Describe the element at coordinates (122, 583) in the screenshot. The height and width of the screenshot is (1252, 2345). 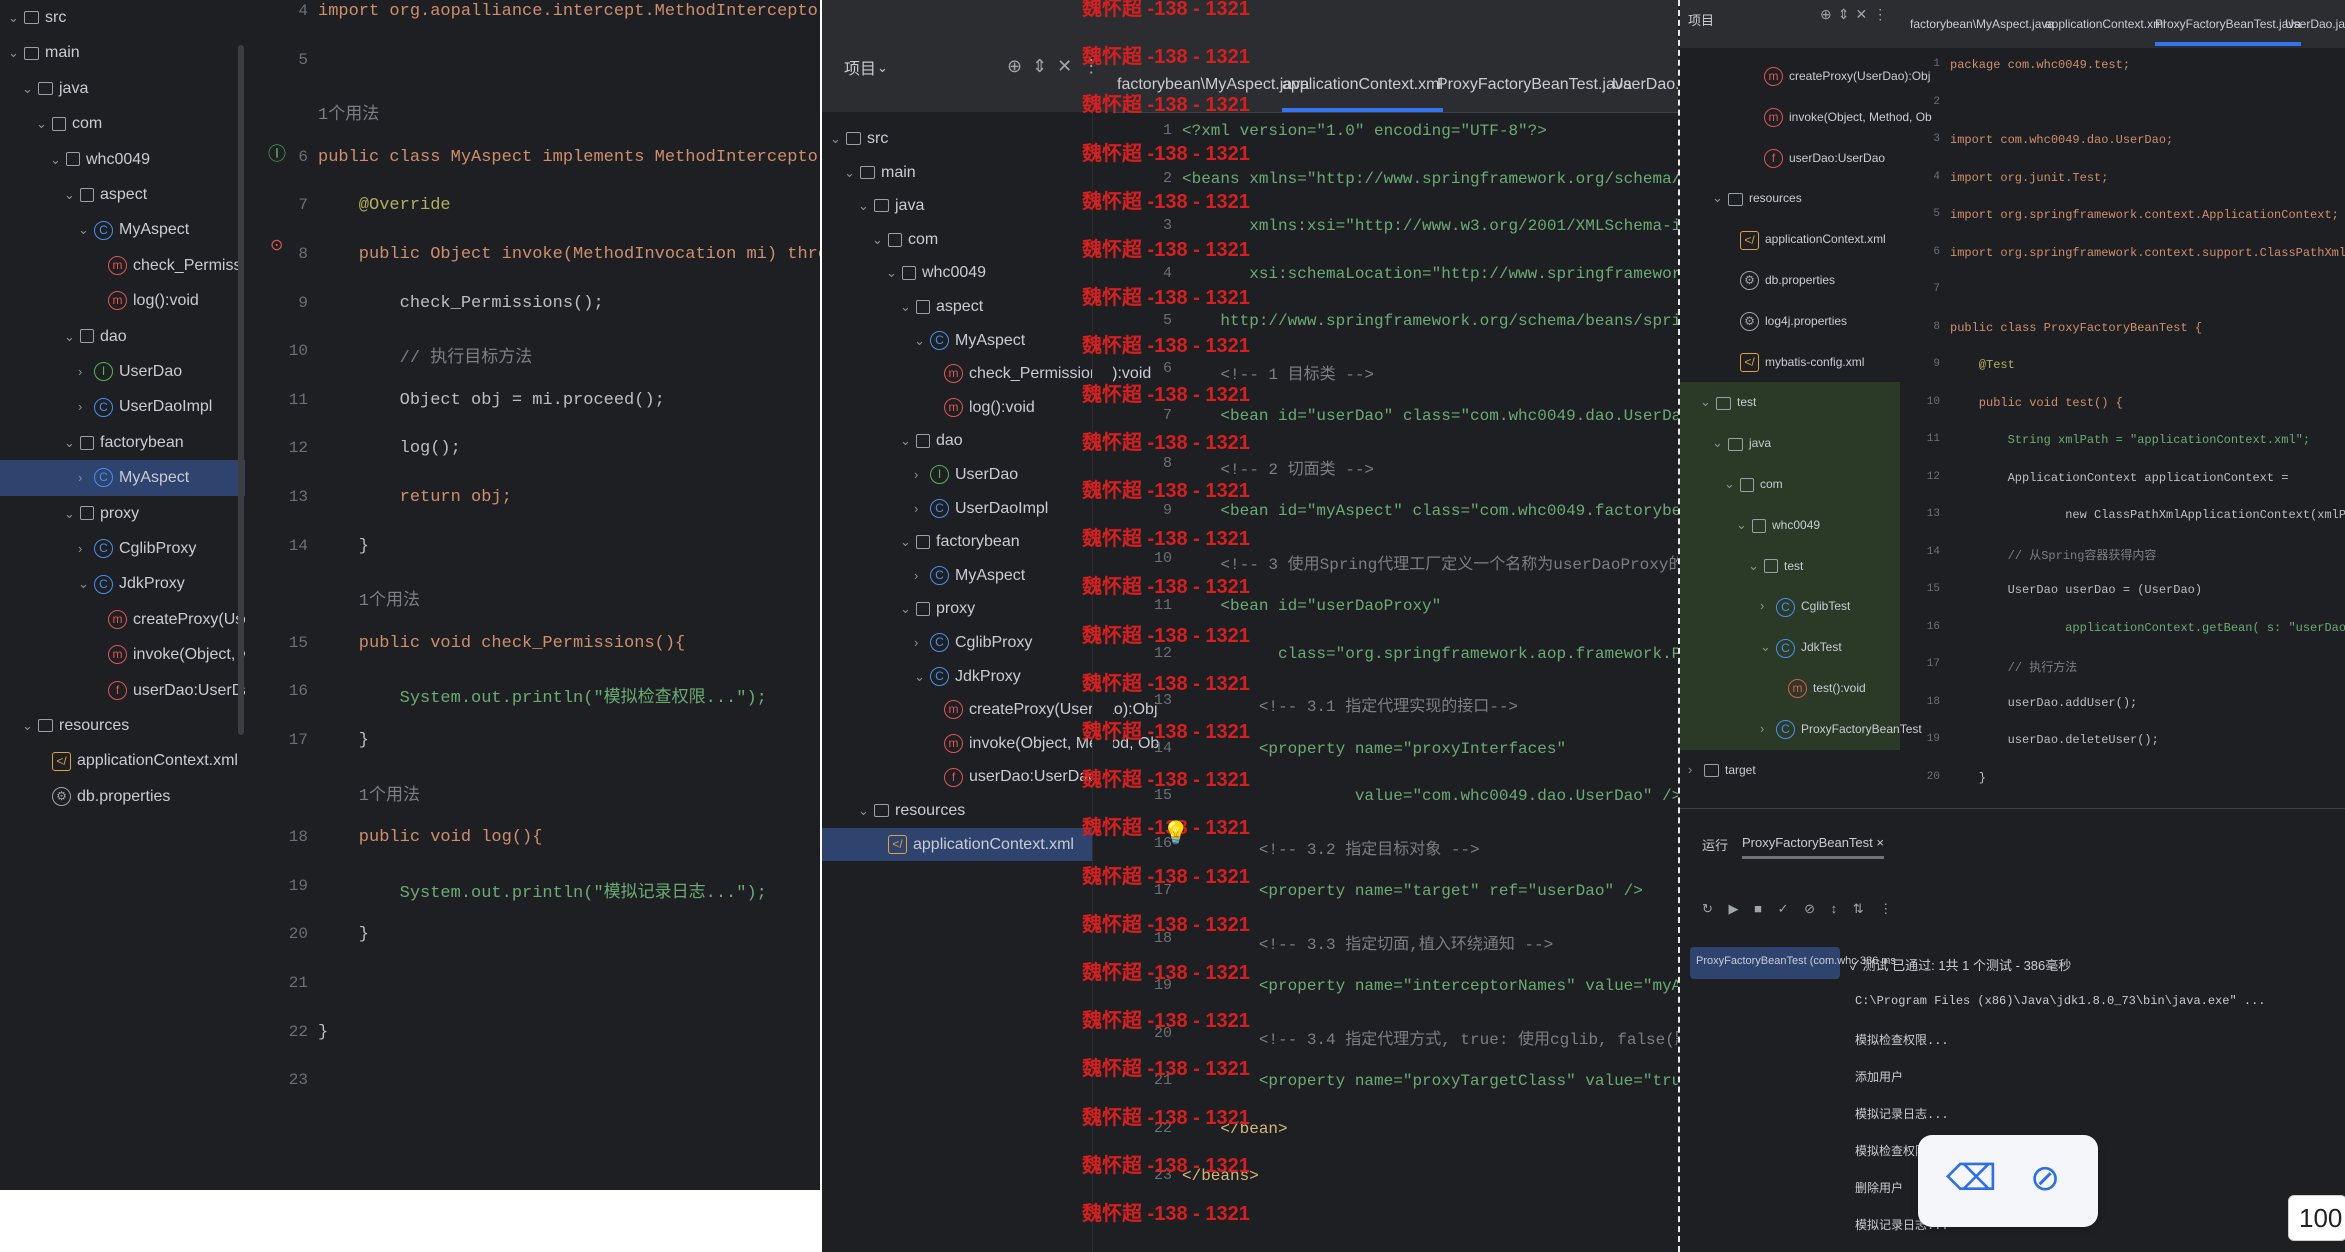
I see `tree-item: ⌄ C JdkProxy` at that location.